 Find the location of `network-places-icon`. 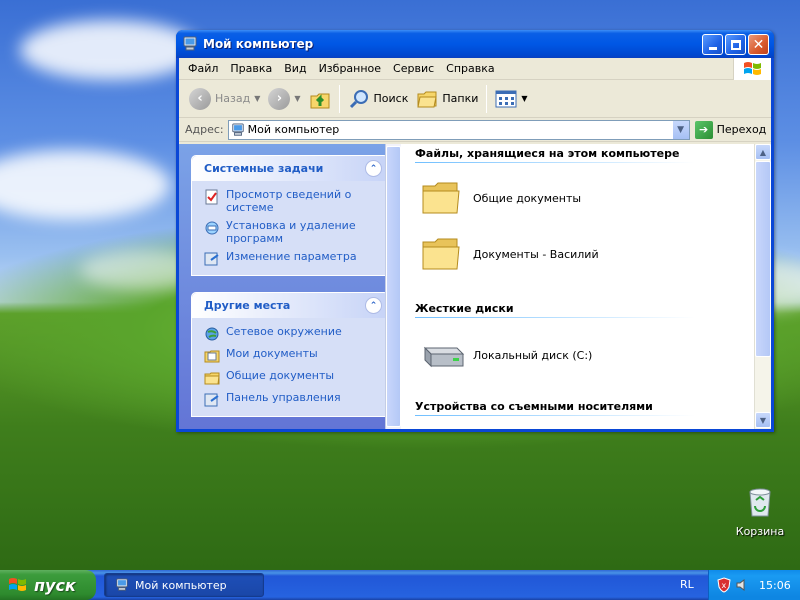

network-places-icon is located at coordinates (212, 334).